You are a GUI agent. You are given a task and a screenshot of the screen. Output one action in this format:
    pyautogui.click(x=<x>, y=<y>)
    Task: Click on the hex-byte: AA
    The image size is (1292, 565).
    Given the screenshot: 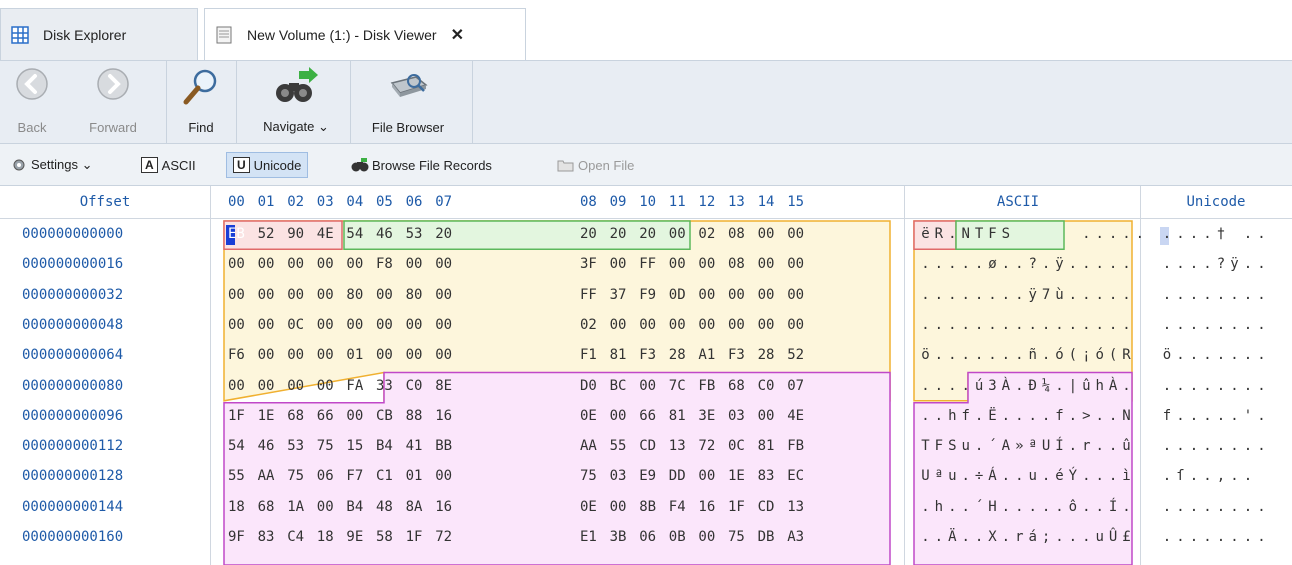 What is the action you would take?
    pyautogui.click(x=272, y=476)
    